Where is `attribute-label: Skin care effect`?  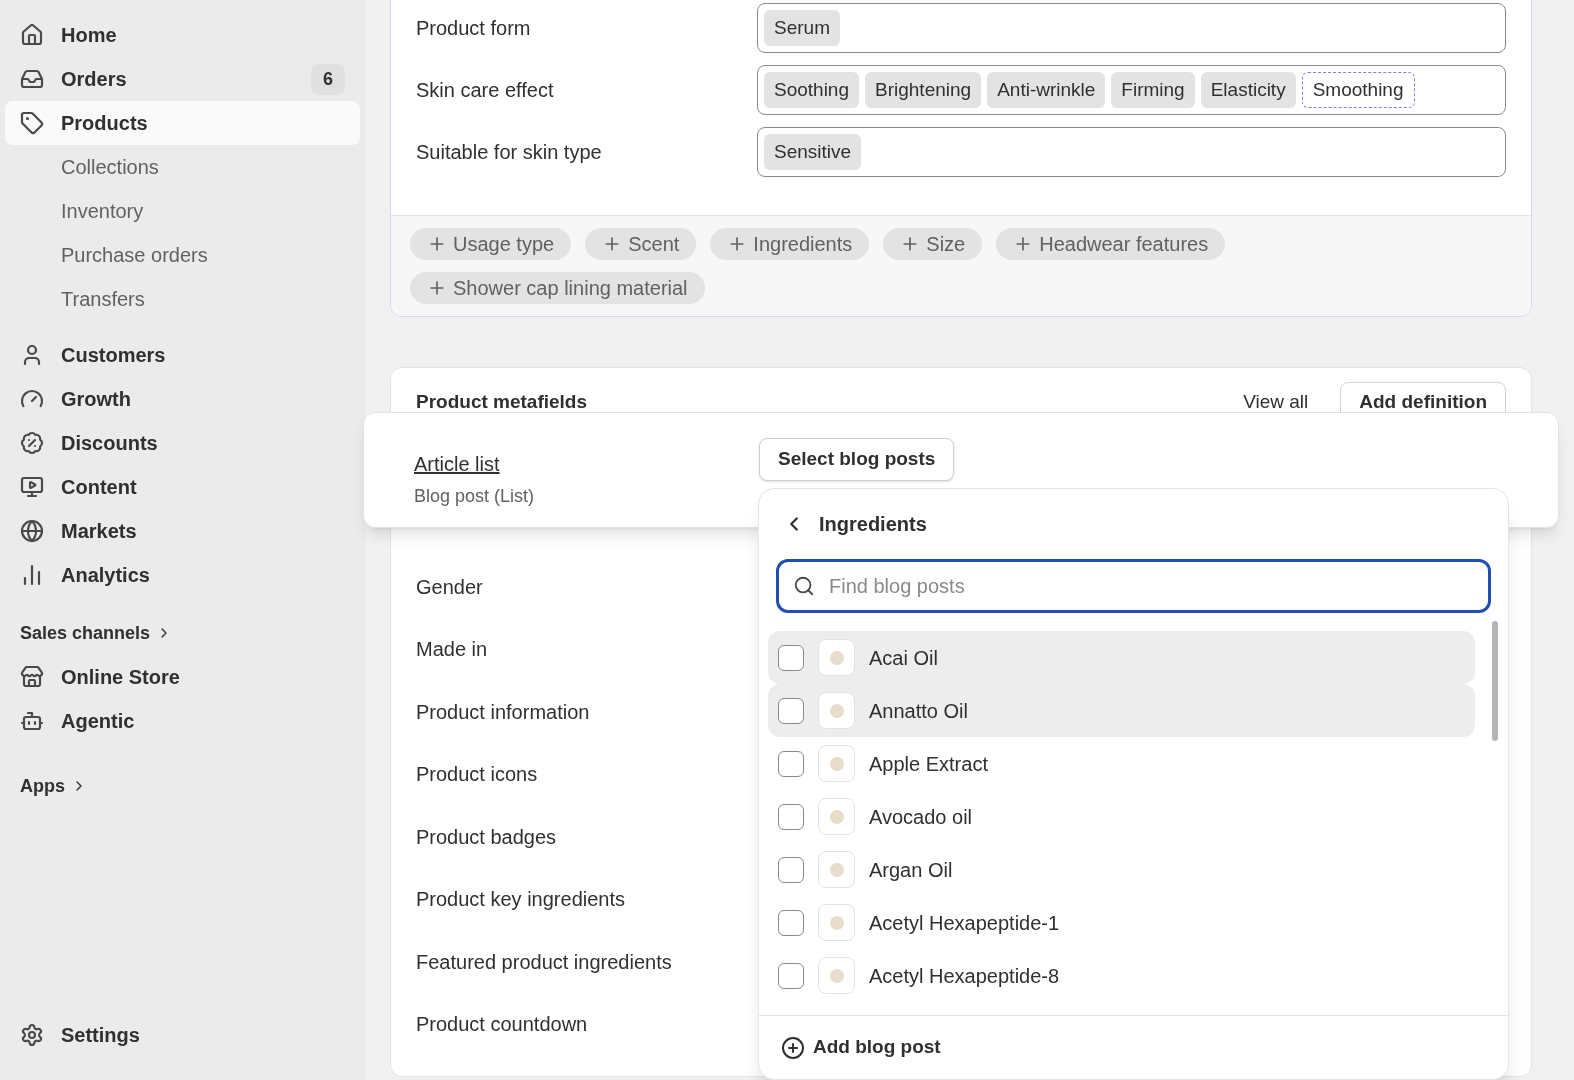
attribute-label: Skin care effect is located at coordinates (485, 90).